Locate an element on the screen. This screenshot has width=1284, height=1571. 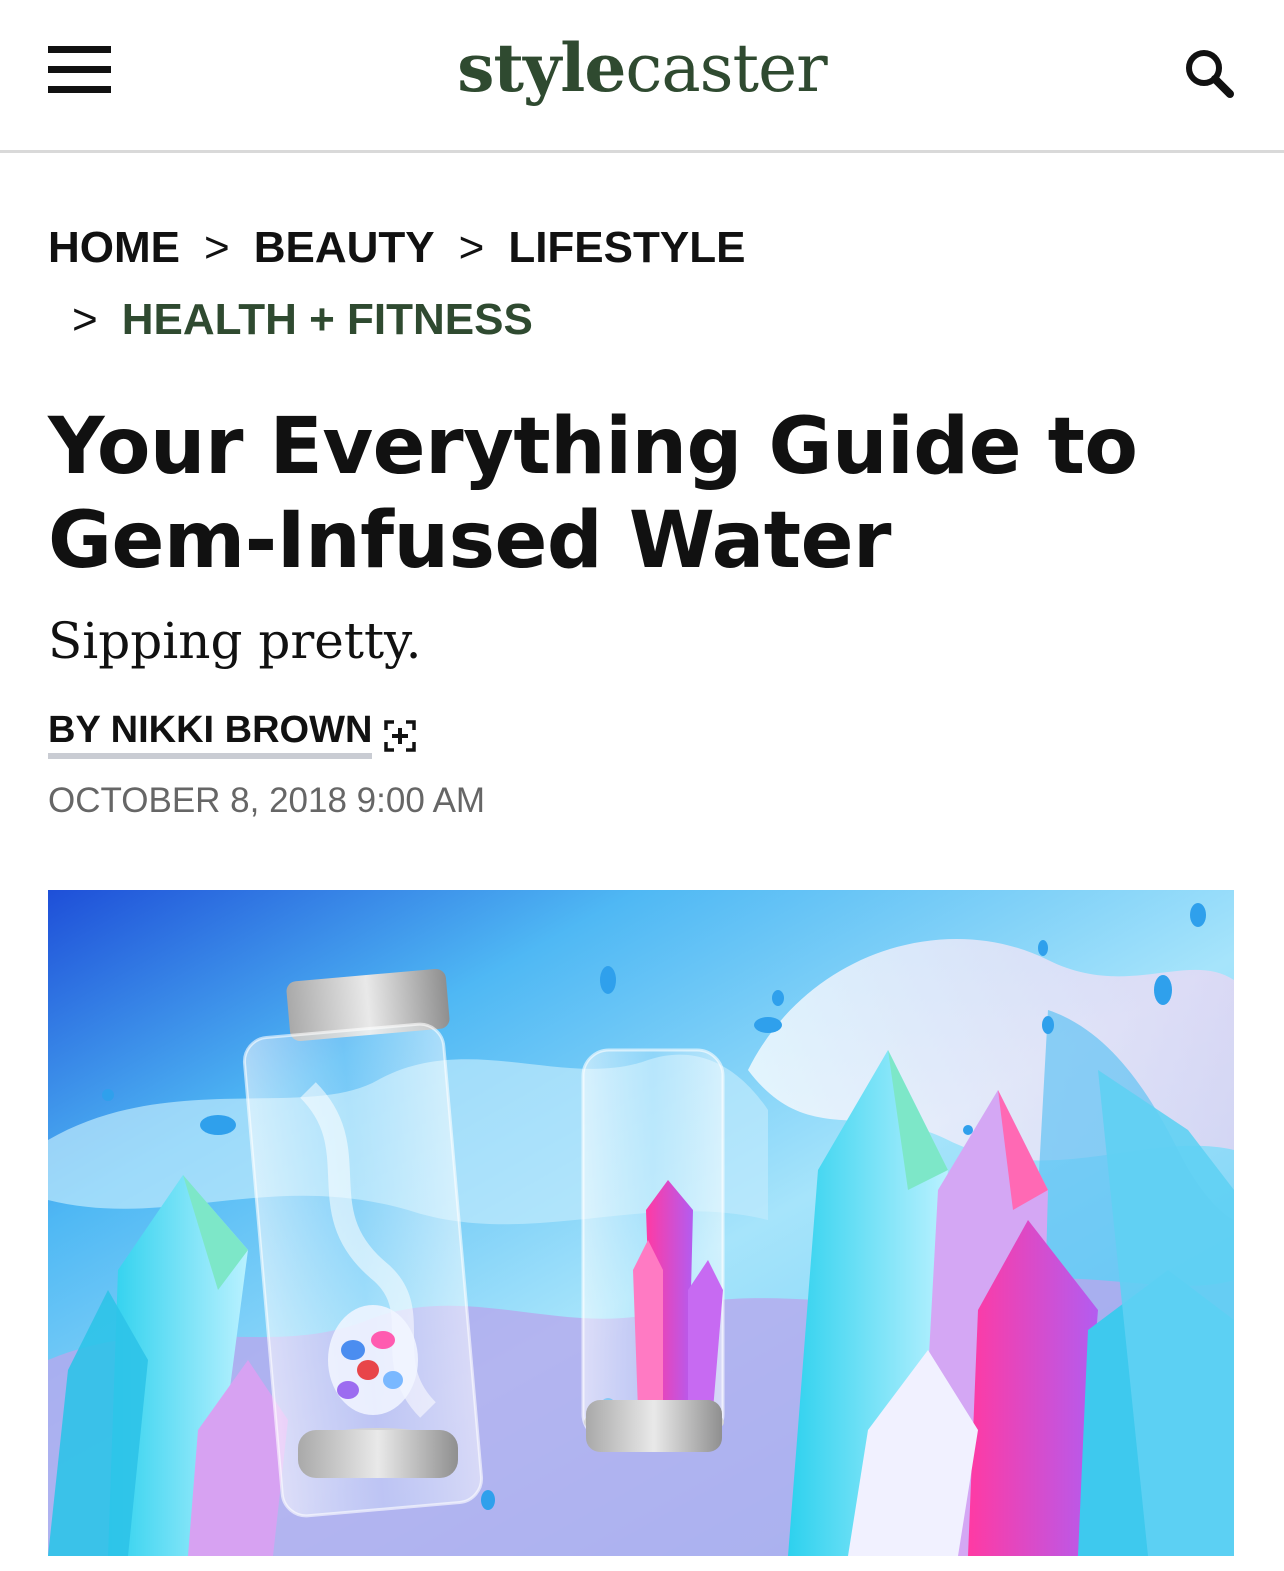
publish-date: OCTOBER 8, 2018 9:00 AM is located at coordinates (267, 800).